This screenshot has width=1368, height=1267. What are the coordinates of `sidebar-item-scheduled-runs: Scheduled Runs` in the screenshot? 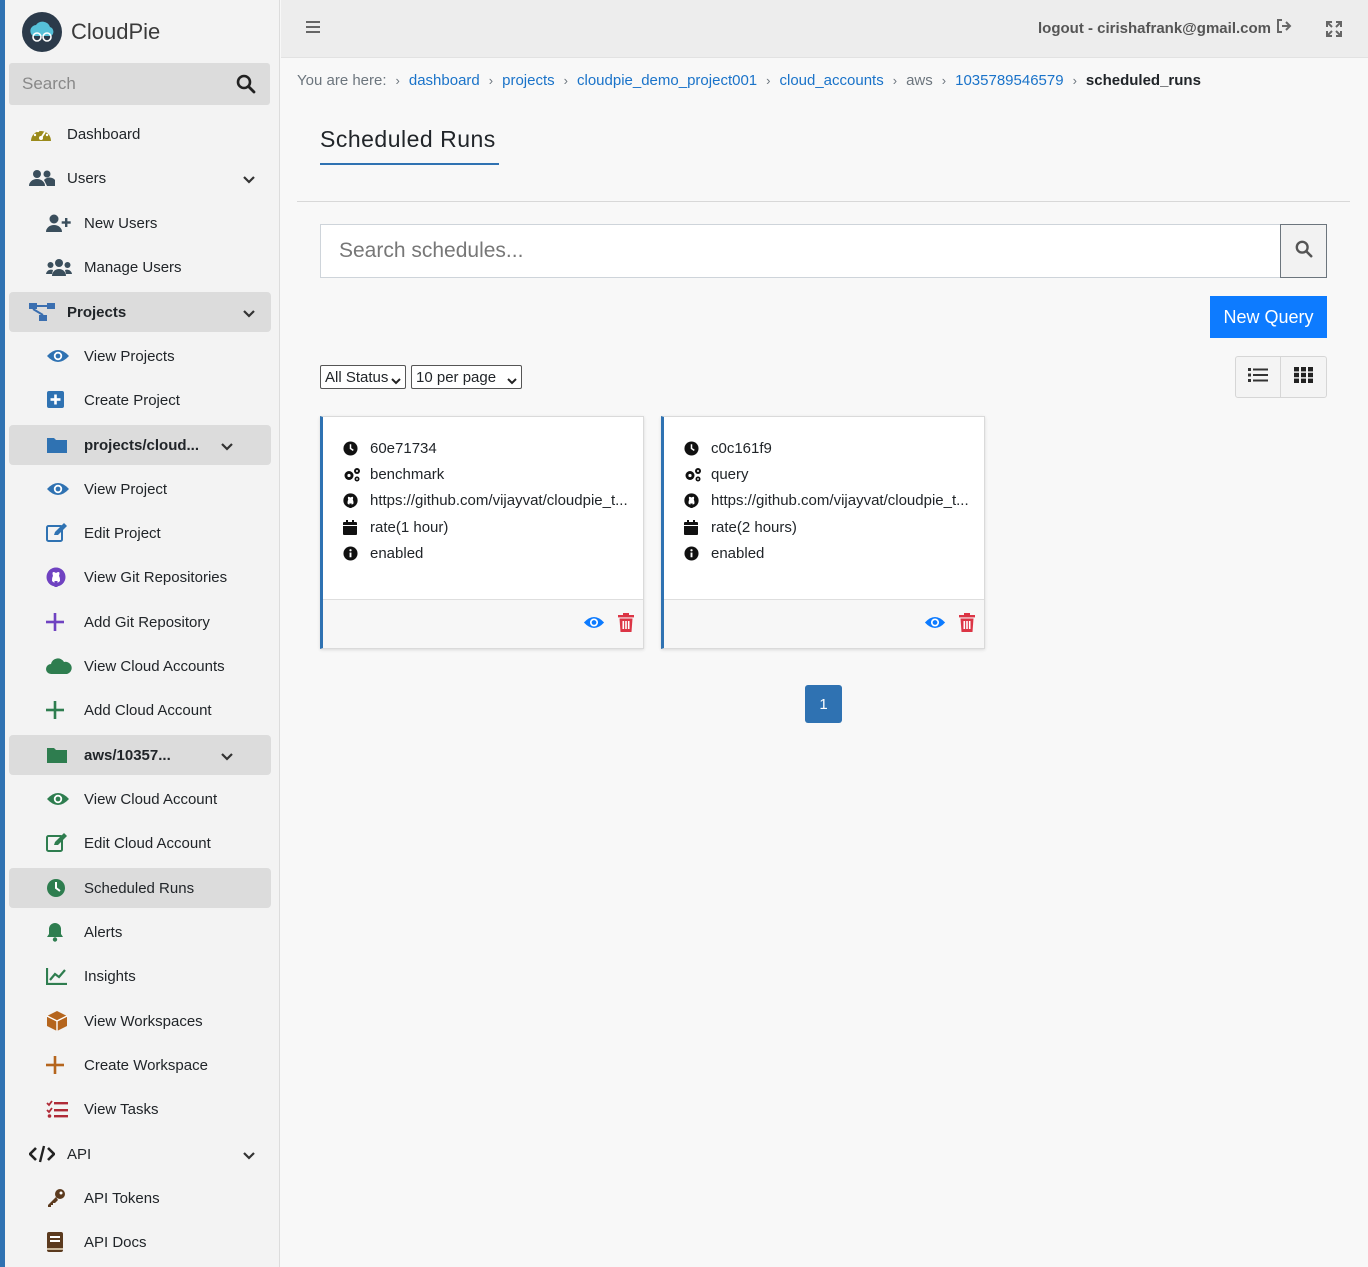 It's located at (140, 888).